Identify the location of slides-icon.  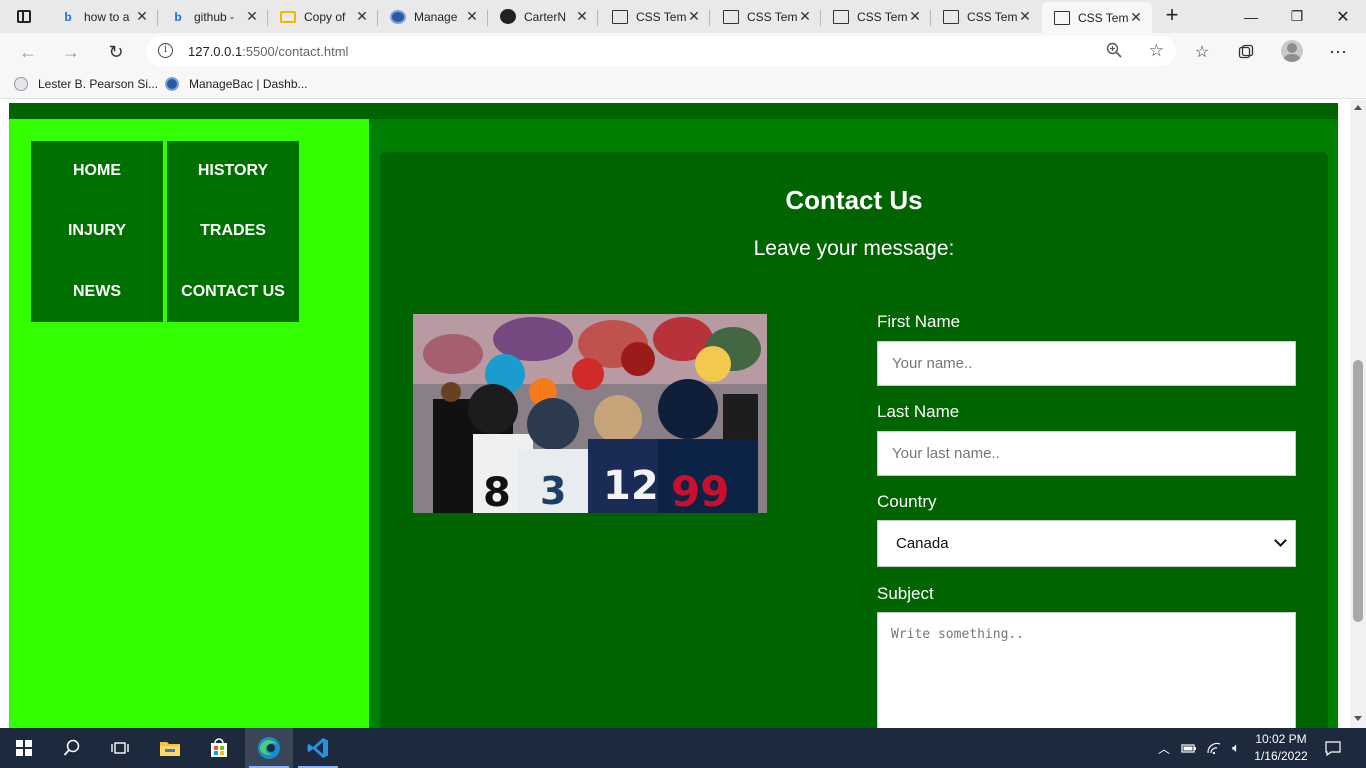
(288, 16).